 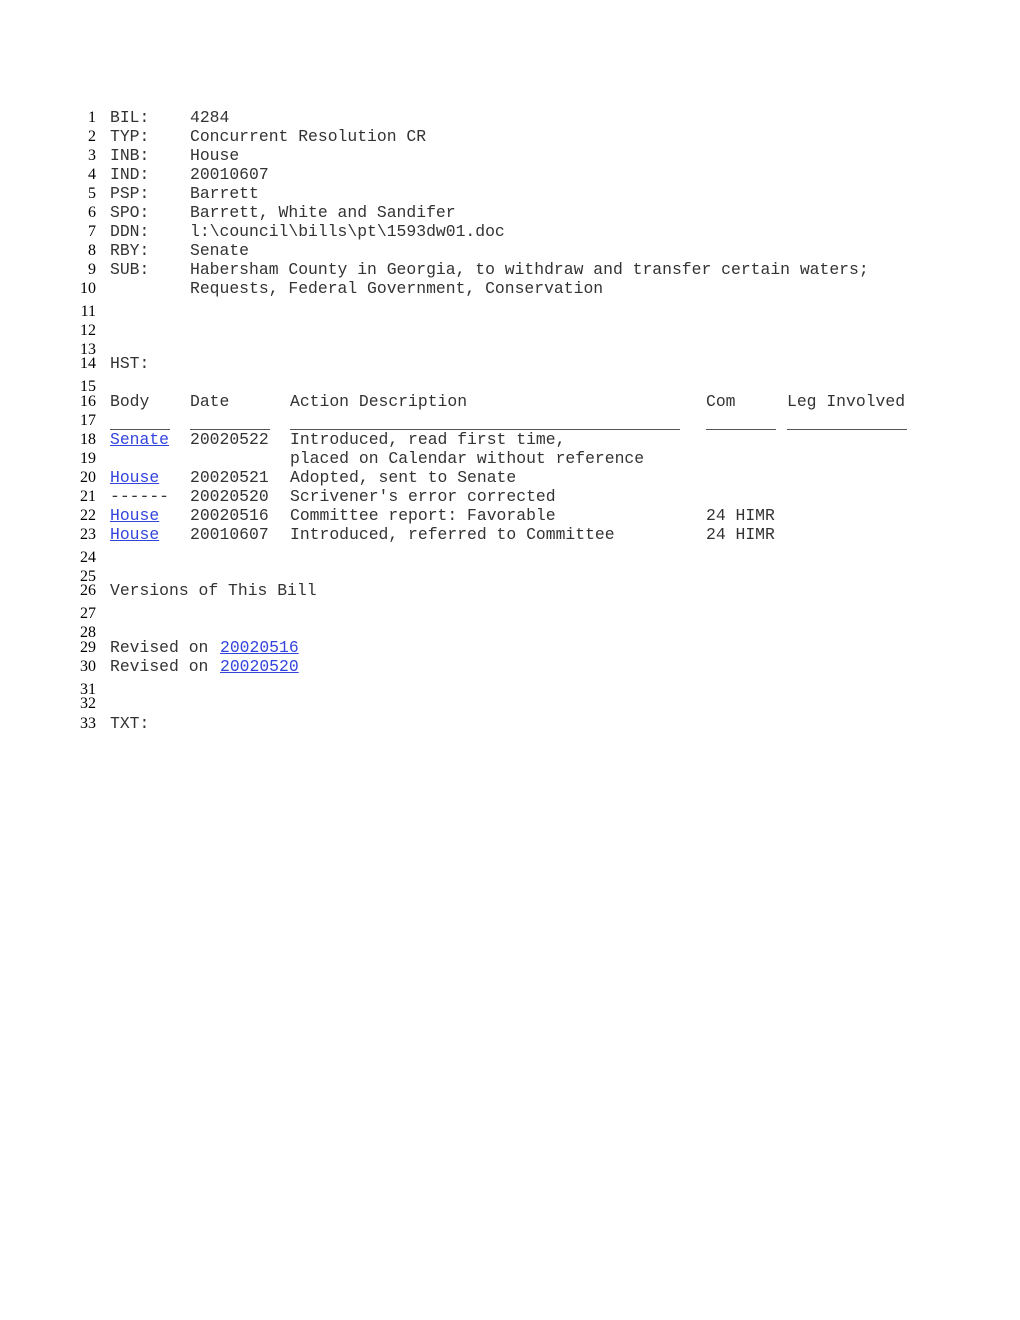 I want to click on line-number: 22, so click(x=88, y=515).